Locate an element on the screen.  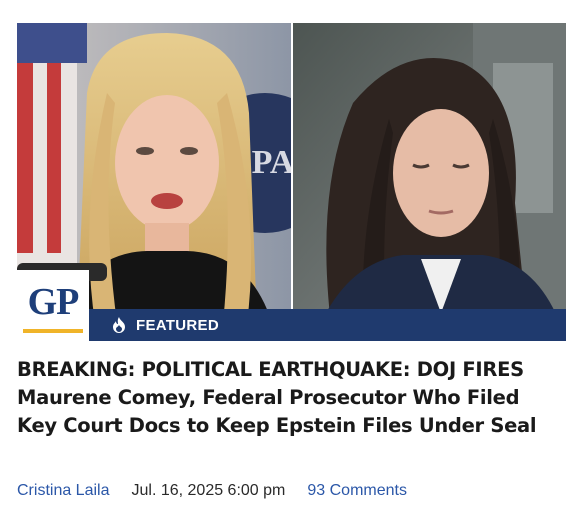
author-link: Cristina Laila is located at coordinates (63, 491).